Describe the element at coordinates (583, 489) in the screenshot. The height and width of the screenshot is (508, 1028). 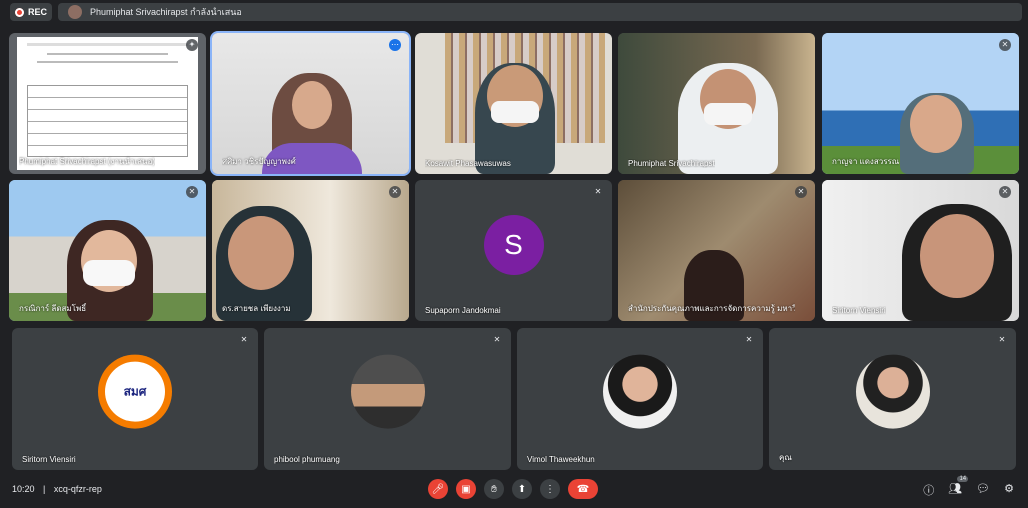
I see `leave-call-icon: ☎︎` at that location.